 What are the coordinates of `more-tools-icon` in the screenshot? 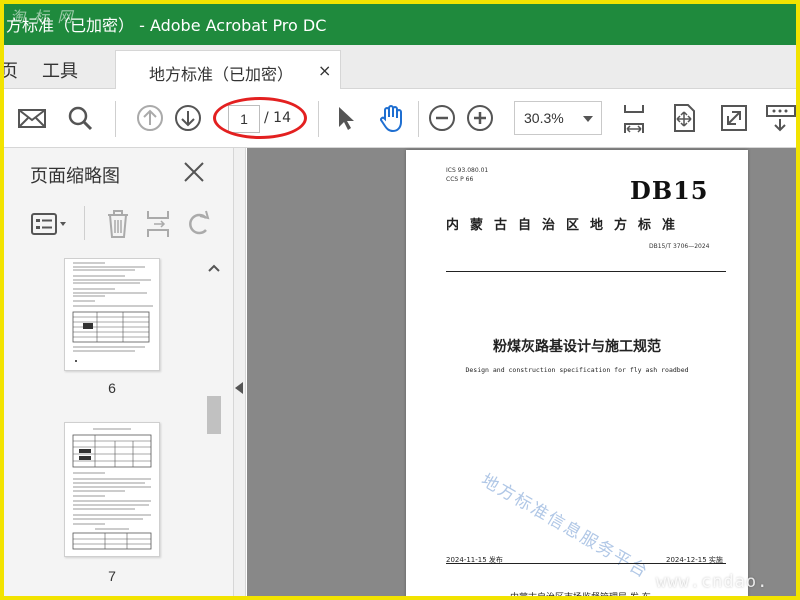 It's located at (780, 118).